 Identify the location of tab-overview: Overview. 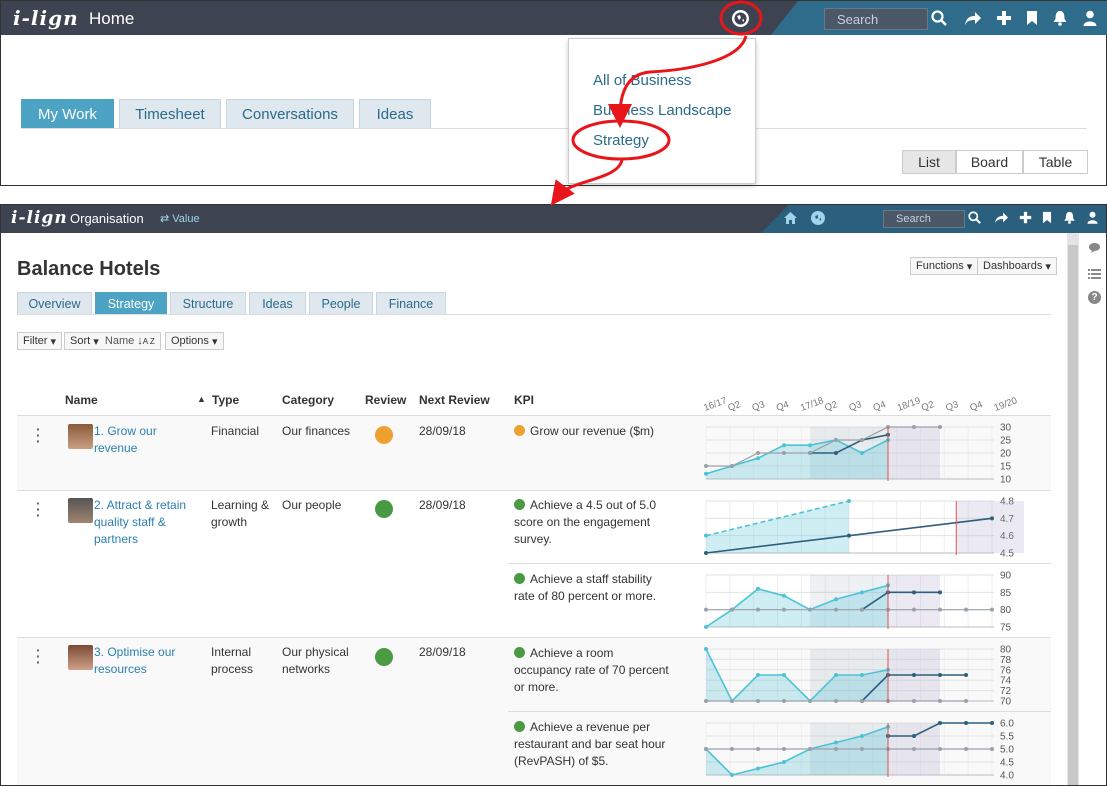
(54, 303).